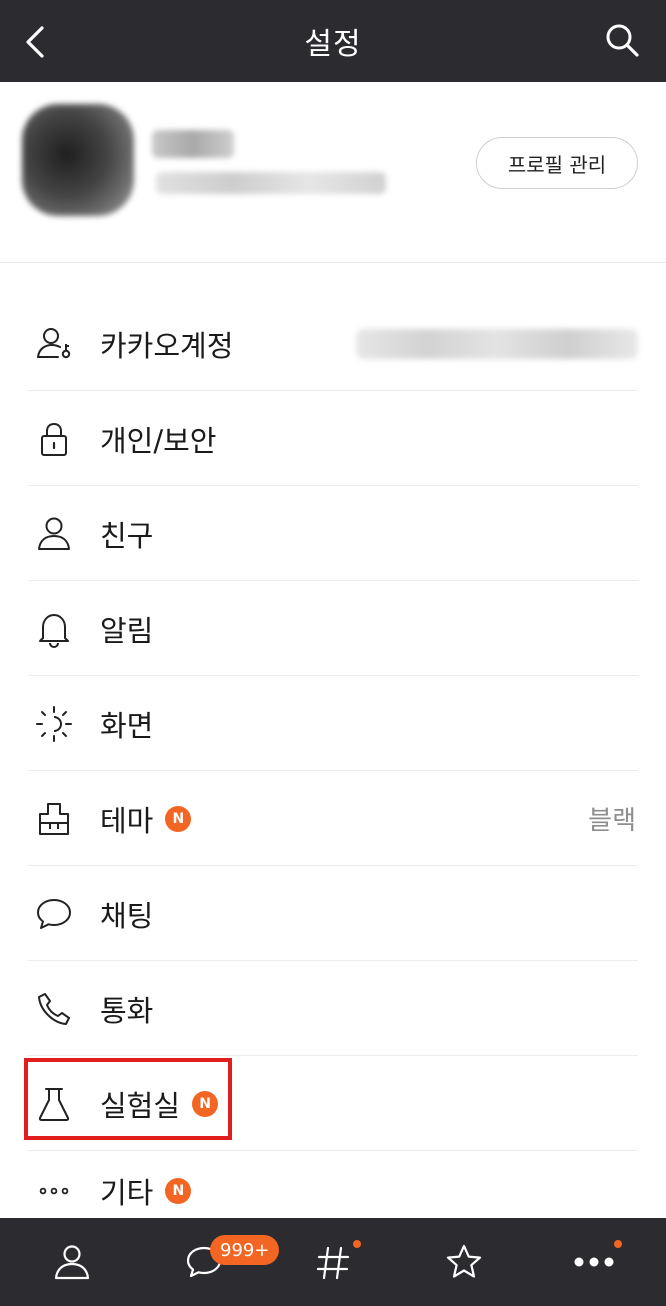  What do you see at coordinates (333, 1103) in the screenshot?
I see `menu-item-lab: 실험실 N` at bounding box center [333, 1103].